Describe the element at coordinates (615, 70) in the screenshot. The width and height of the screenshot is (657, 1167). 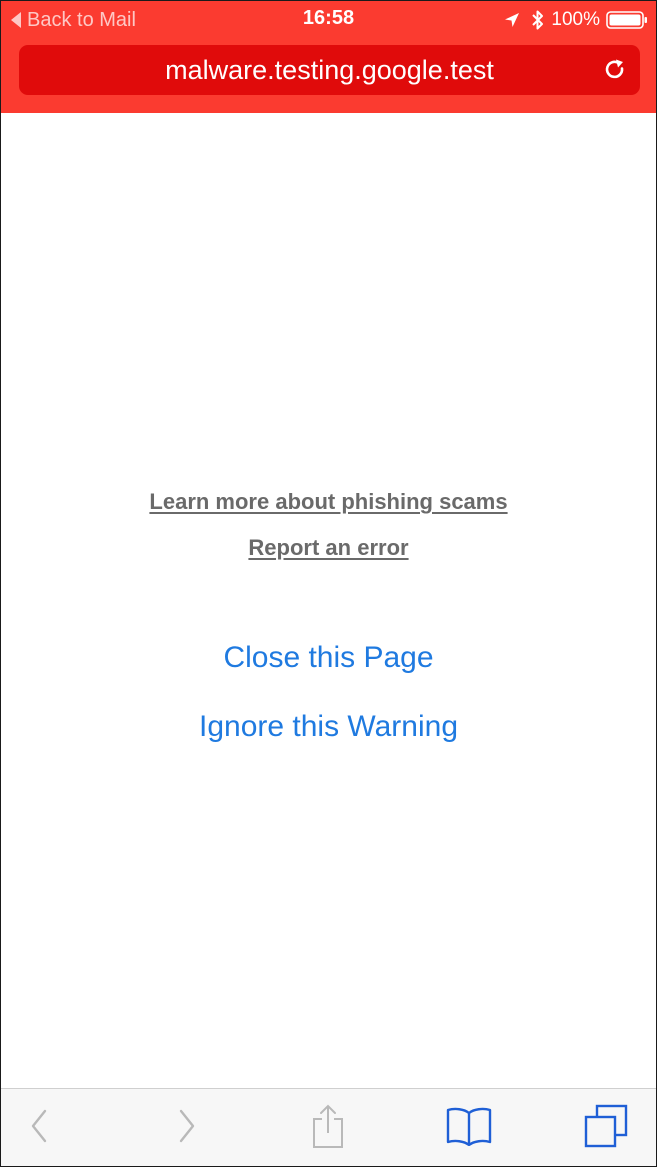
I see `reload-icon` at that location.